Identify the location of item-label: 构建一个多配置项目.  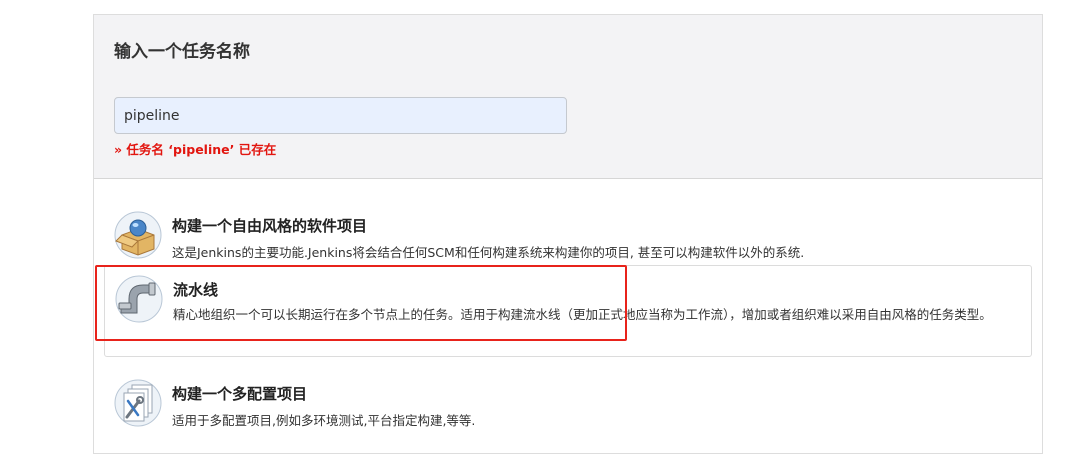
(240, 394).